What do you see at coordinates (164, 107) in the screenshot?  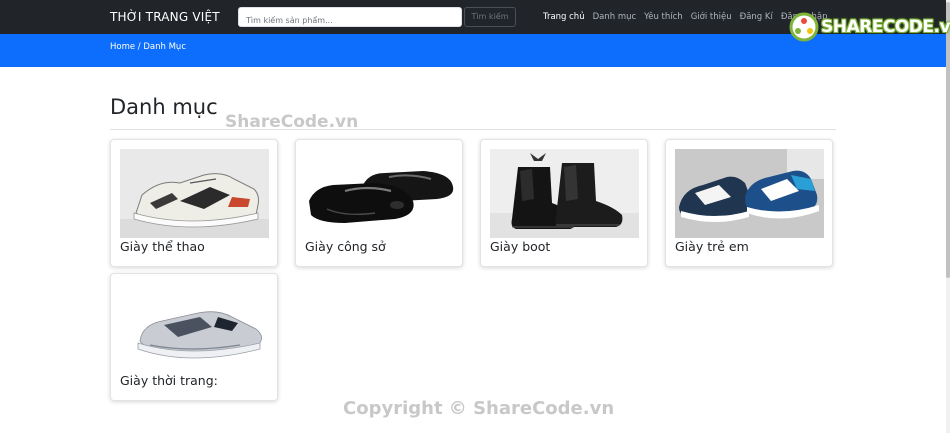 I see `page-title: Danh mục` at bounding box center [164, 107].